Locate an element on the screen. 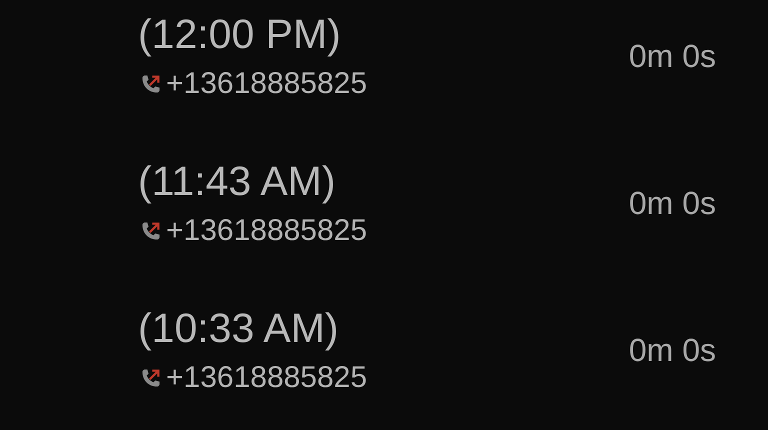 This screenshot has width=768, height=430. call-time: (12:00 PM) is located at coordinates (240, 34).